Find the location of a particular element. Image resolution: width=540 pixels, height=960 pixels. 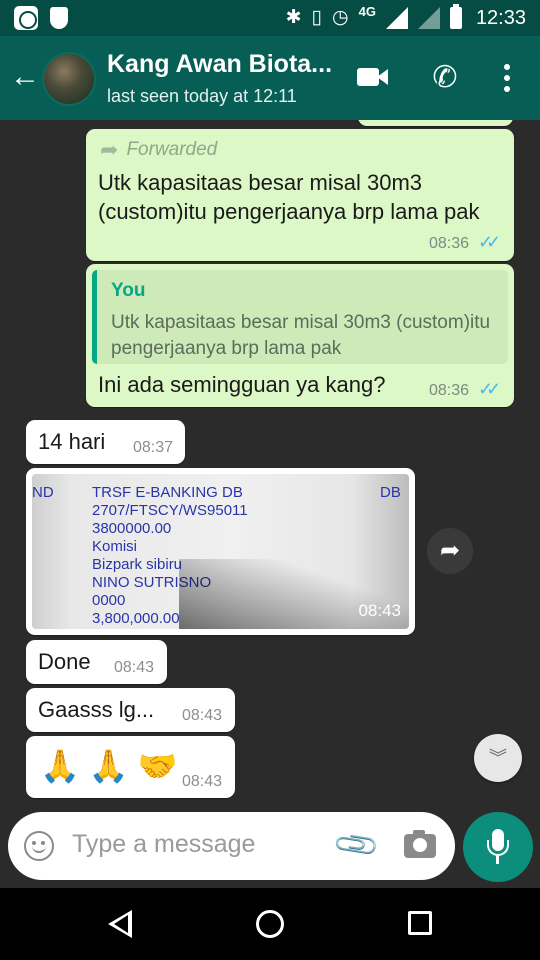

more-options-icon is located at coordinates (507, 78).